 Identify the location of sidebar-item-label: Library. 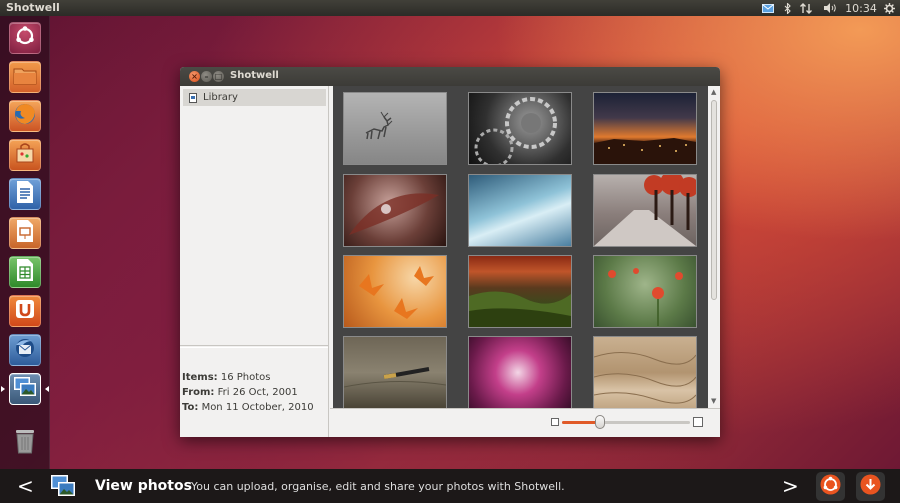
(220, 97).